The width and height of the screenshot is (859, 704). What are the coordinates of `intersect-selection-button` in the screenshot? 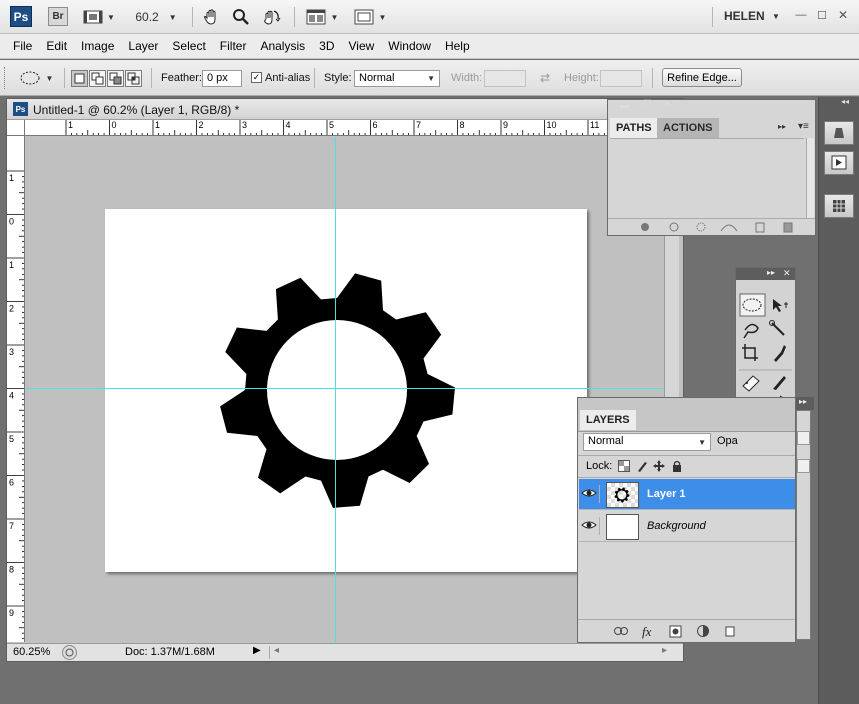 It's located at (133, 78).